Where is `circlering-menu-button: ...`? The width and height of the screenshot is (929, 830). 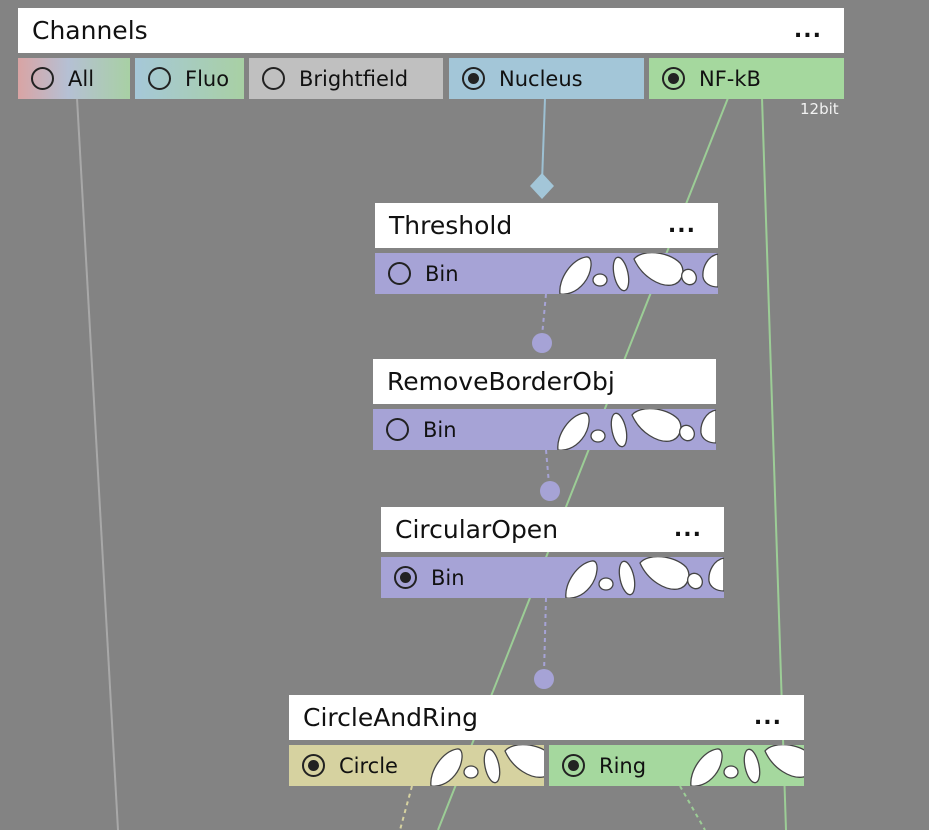
circlering-menu-button: ... is located at coordinates (768, 717).